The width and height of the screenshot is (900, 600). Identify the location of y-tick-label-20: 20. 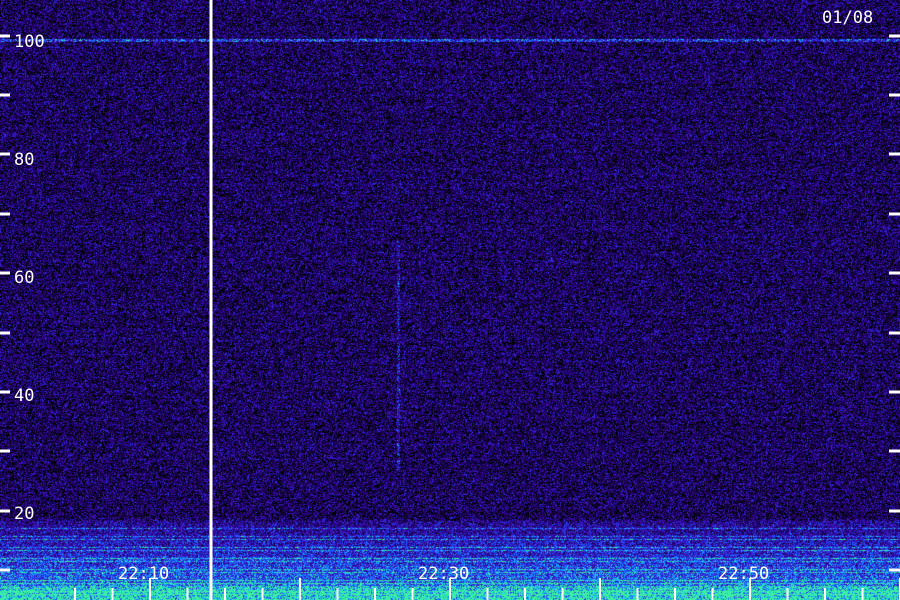
(24, 514).